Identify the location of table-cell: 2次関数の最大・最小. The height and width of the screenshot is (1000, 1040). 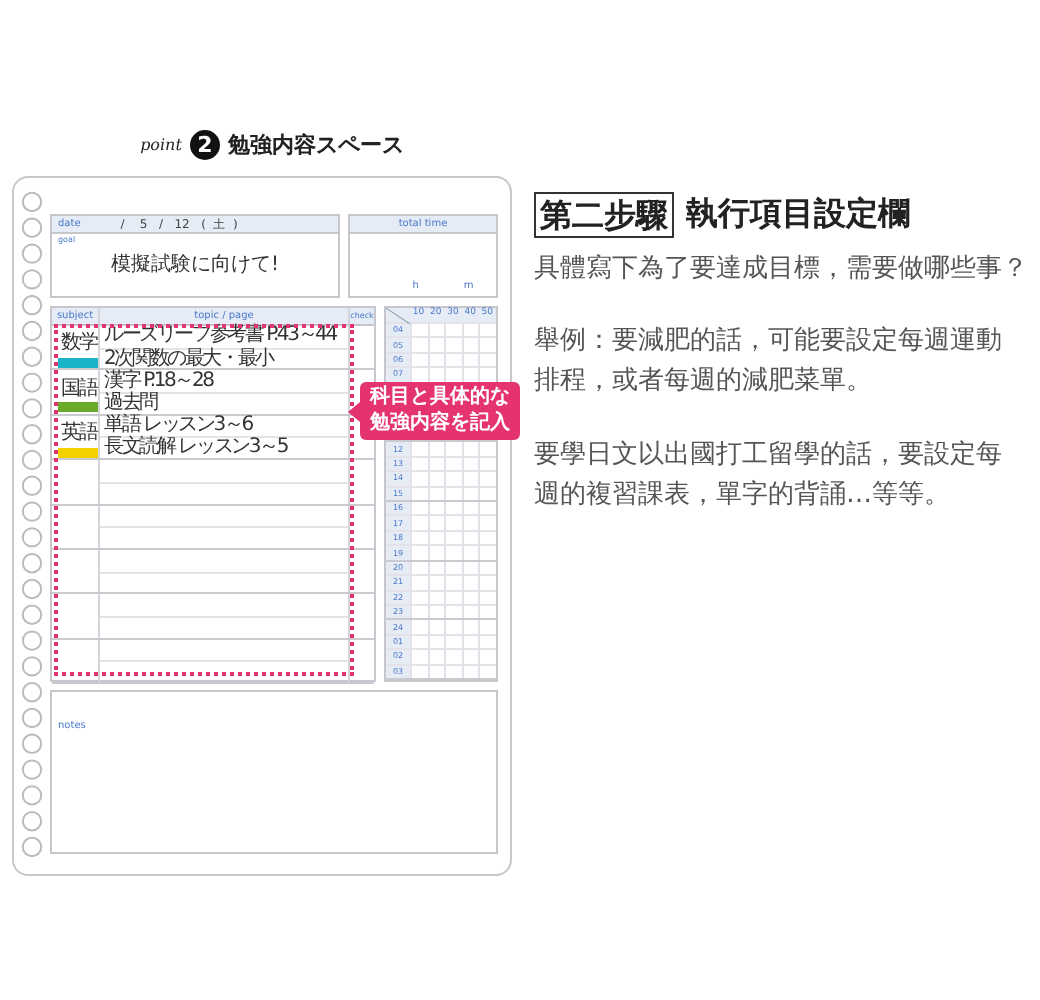
(224, 358).